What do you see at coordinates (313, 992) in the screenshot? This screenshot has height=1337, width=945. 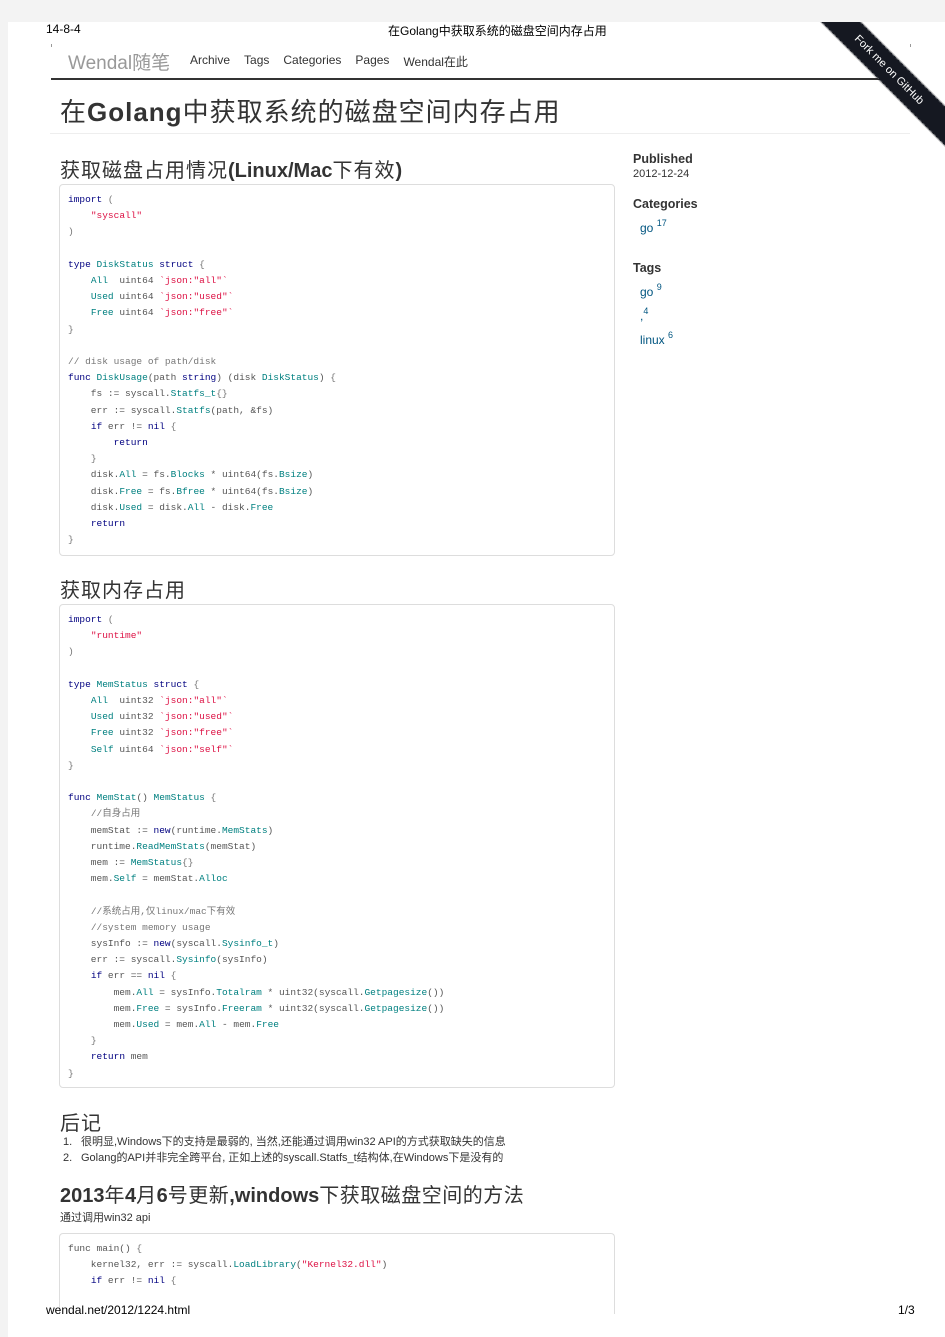 I see `code-token: * uint32(syscall.` at bounding box center [313, 992].